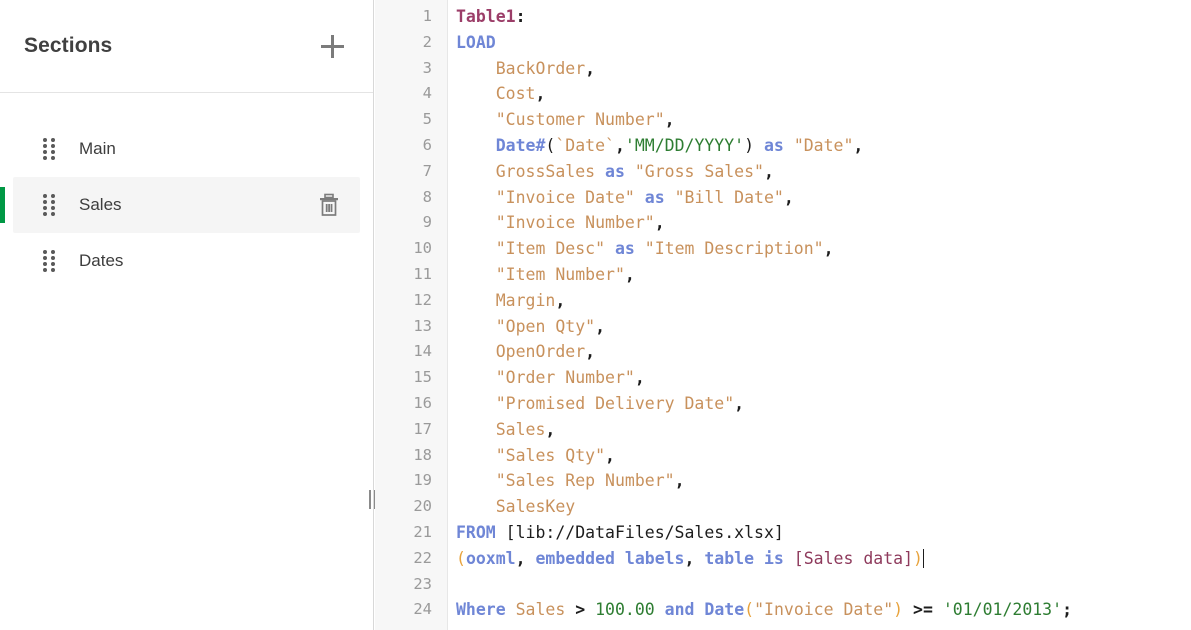 The width and height of the screenshot is (1191, 630). Describe the element at coordinates (823, 43) in the screenshot. I see `code-line: LOAD` at that location.